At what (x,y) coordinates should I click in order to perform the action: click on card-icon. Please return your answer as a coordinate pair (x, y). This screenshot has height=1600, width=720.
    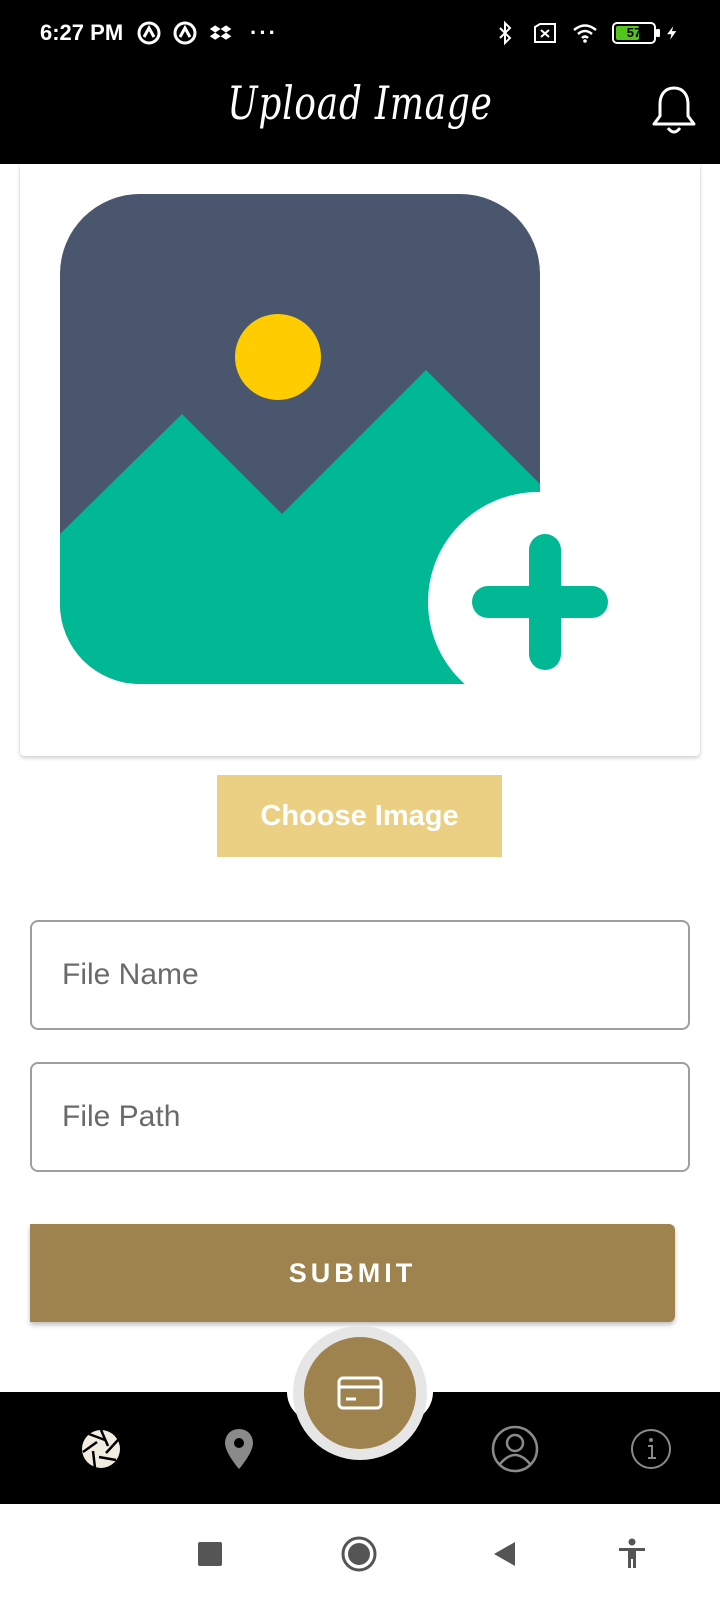
    Looking at the image, I should click on (360, 1393).